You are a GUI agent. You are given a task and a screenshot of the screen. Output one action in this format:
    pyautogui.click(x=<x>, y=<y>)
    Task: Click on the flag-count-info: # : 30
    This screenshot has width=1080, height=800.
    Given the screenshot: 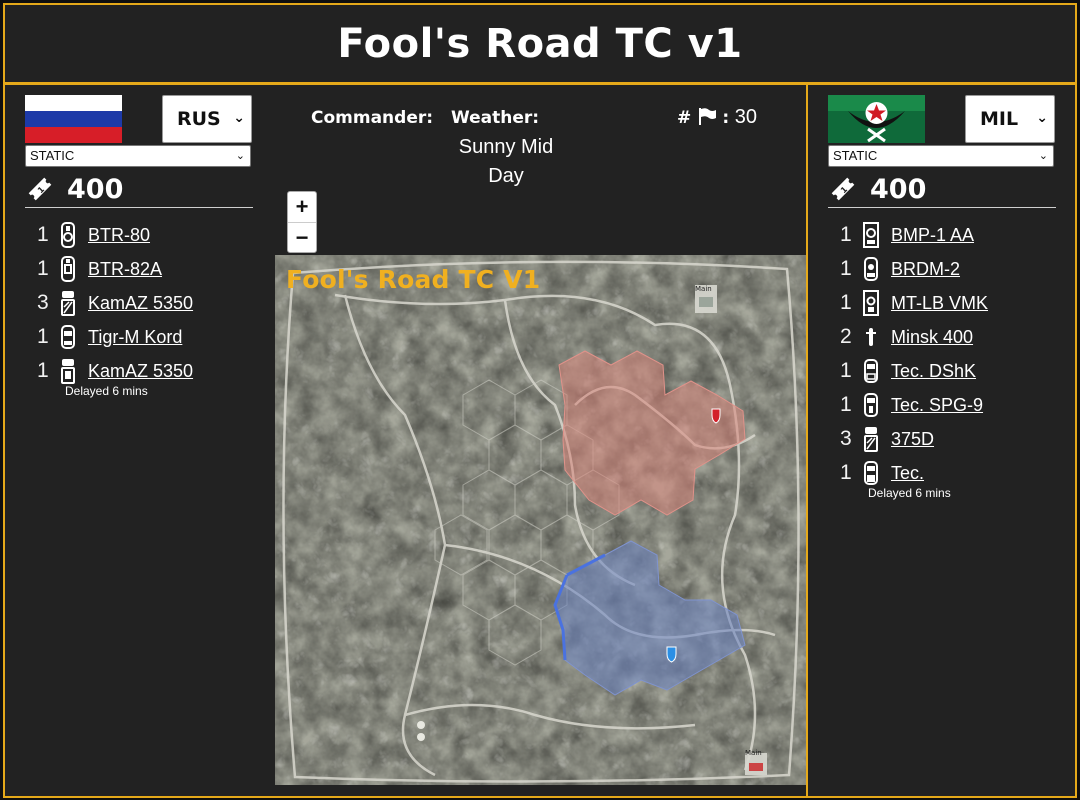 What is the action you would take?
    pyautogui.click(x=717, y=118)
    